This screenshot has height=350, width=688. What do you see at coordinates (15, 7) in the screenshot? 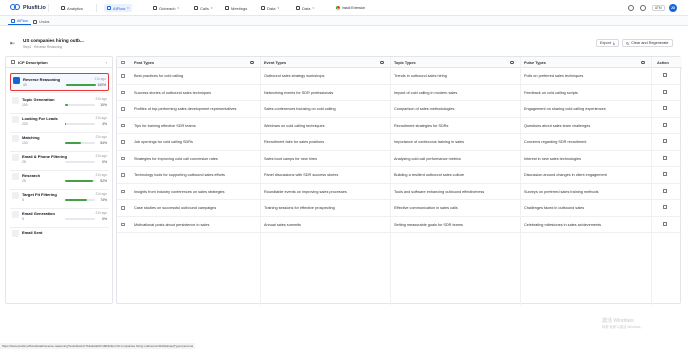
I see `logo-icon` at bounding box center [15, 7].